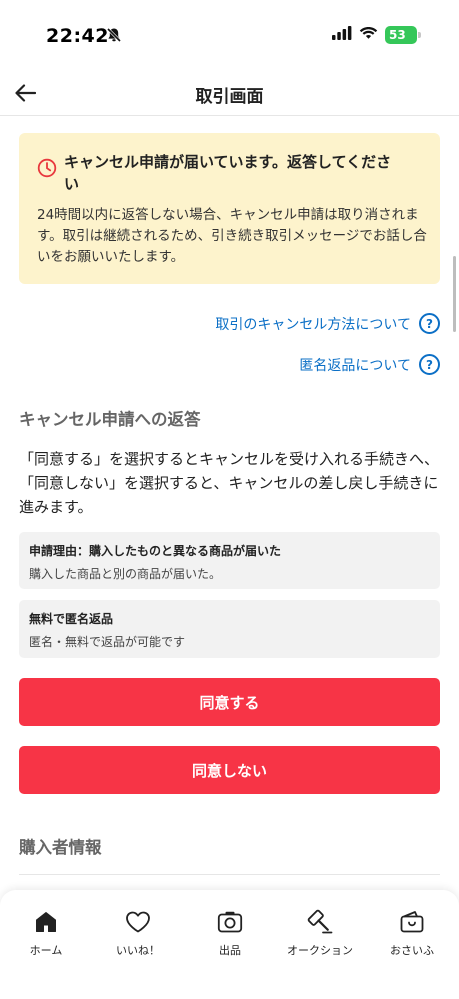 This screenshot has height=999, width=459. I want to click on buyer-info-heading: 購入者情報, so click(60, 847).